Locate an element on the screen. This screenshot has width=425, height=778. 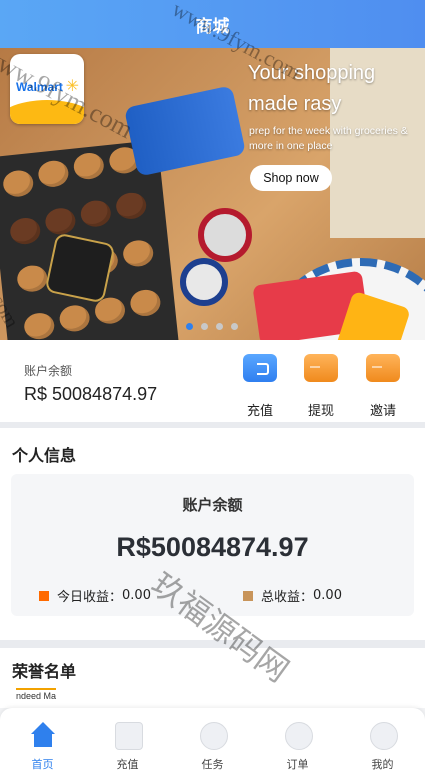
summary-balance-label: 账户余额 is located at coordinates (212, 505).